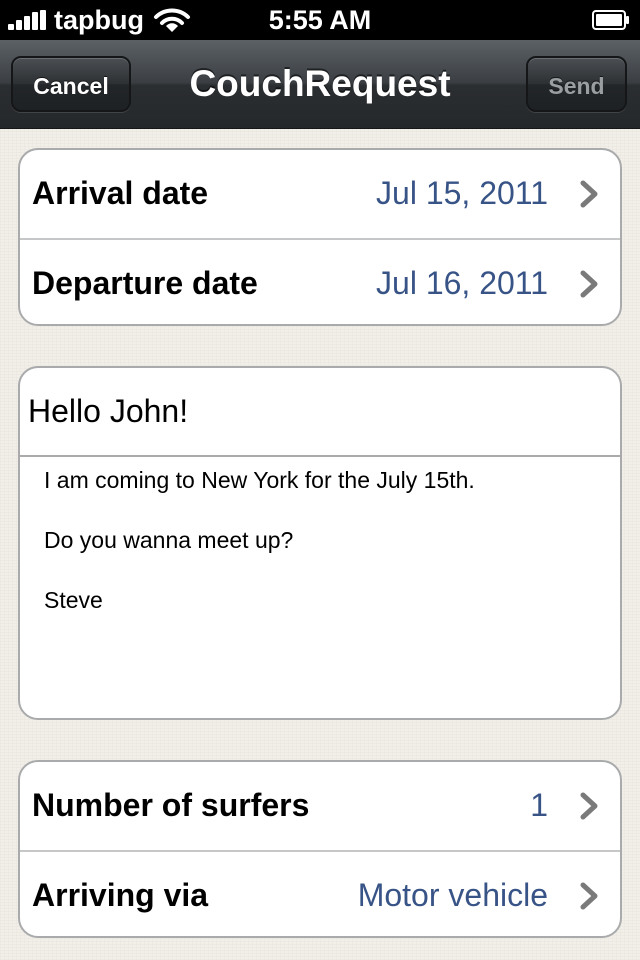  I want to click on arrival-date-label: Arrival date, so click(120, 193).